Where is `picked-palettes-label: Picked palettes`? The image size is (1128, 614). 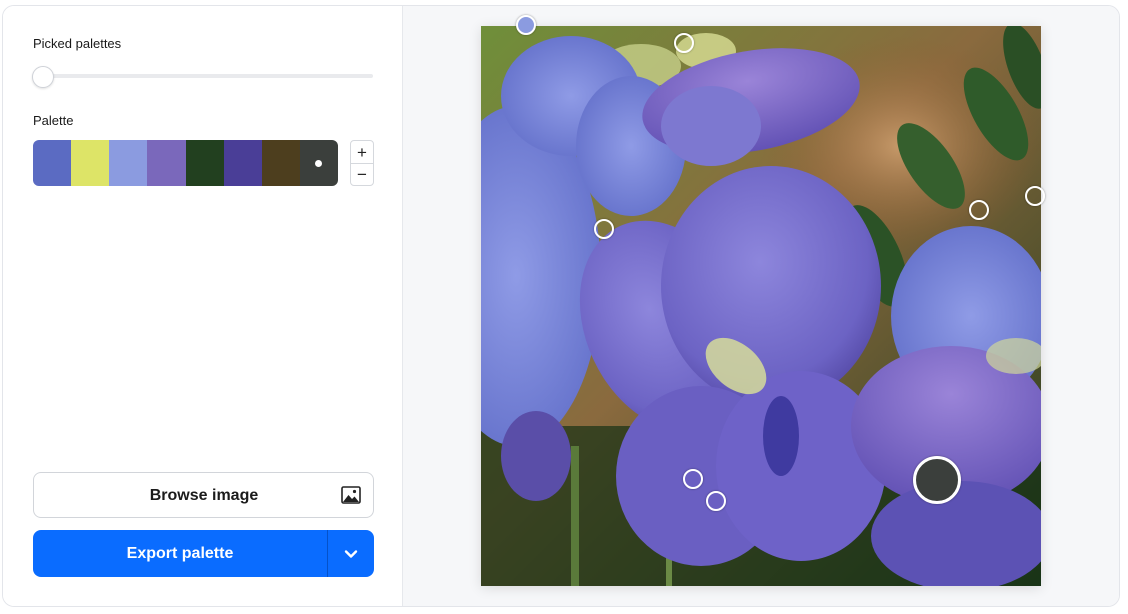 picked-palettes-label: Picked palettes is located at coordinates (77, 43).